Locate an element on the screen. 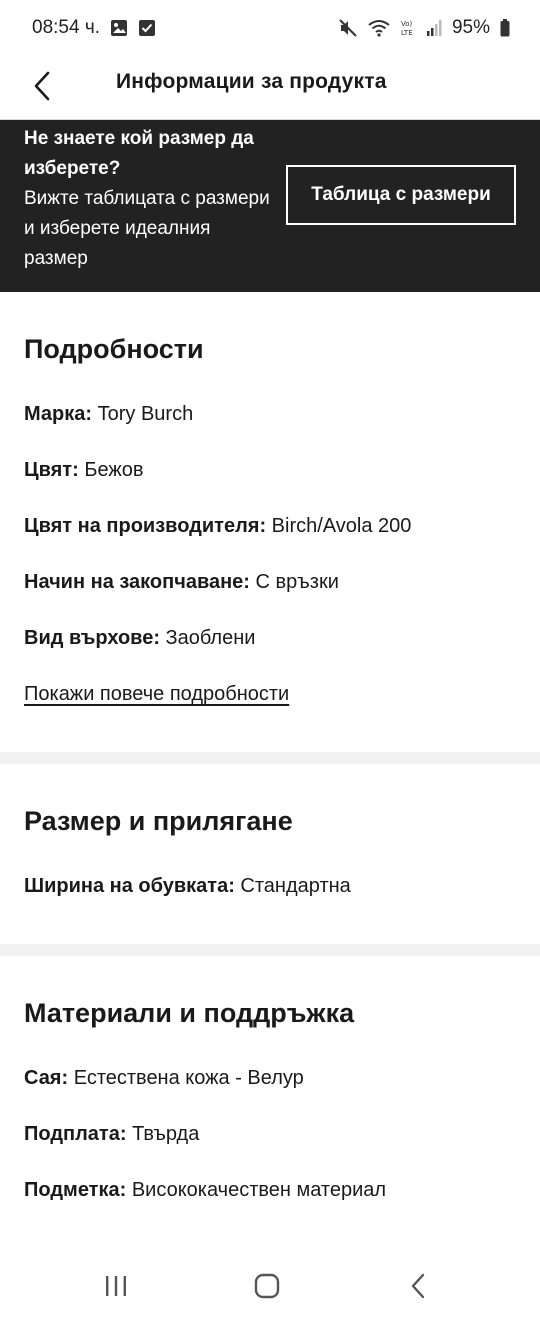  attr-value: Стандартна is located at coordinates (295, 886).